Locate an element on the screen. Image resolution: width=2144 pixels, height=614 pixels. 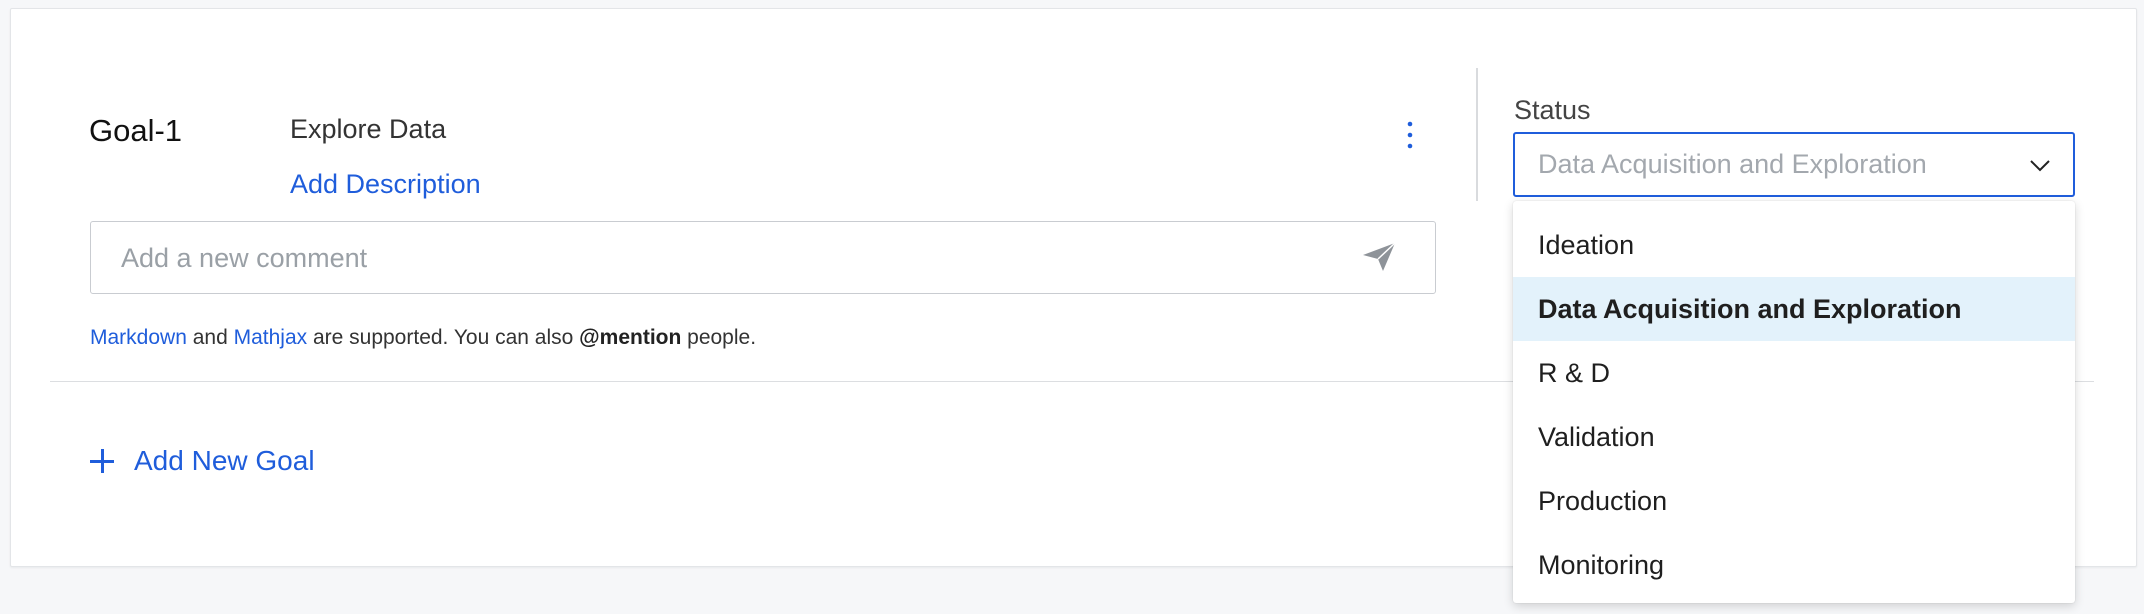
comment-box is located at coordinates (763, 257).